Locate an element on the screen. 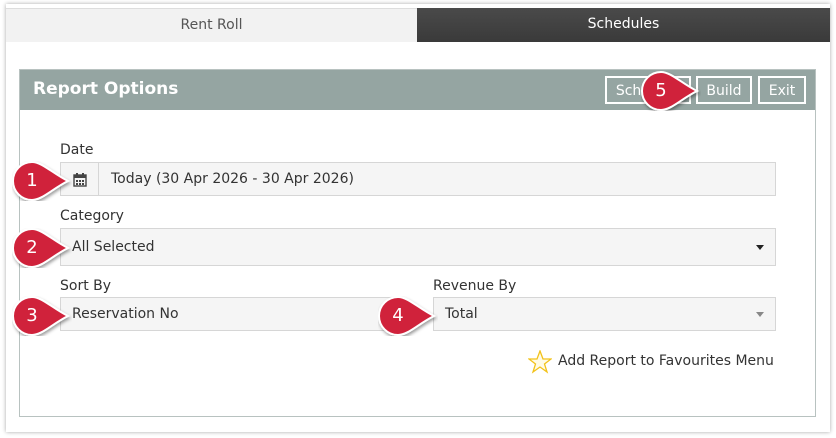 This screenshot has width=836, height=438. add-to-favourites-label: Add Report to Favourites Menu is located at coordinates (666, 361).